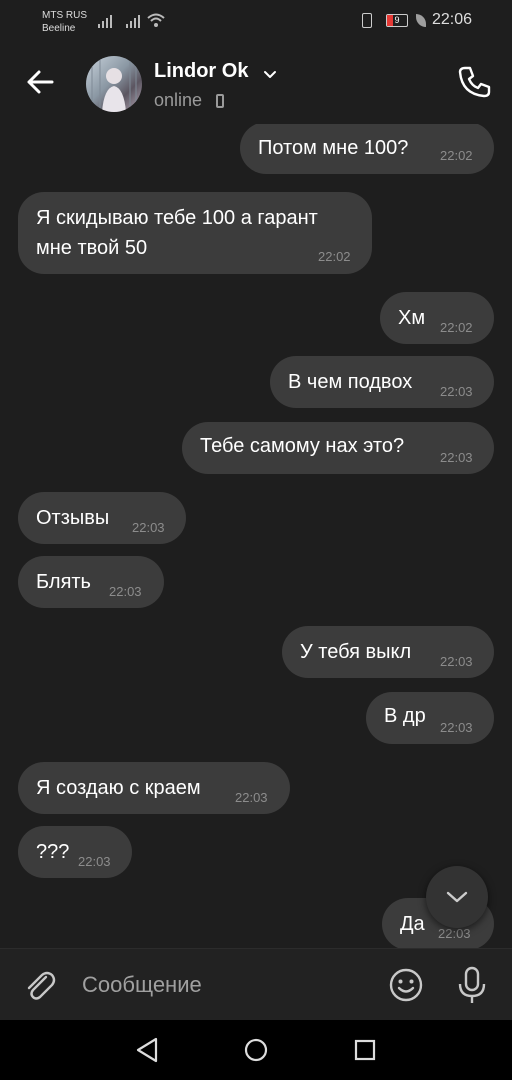 This screenshot has width=512, height=1080. Describe the element at coordinates (412, 318) in the screenshot. I see `message-text: Хм` at that location.